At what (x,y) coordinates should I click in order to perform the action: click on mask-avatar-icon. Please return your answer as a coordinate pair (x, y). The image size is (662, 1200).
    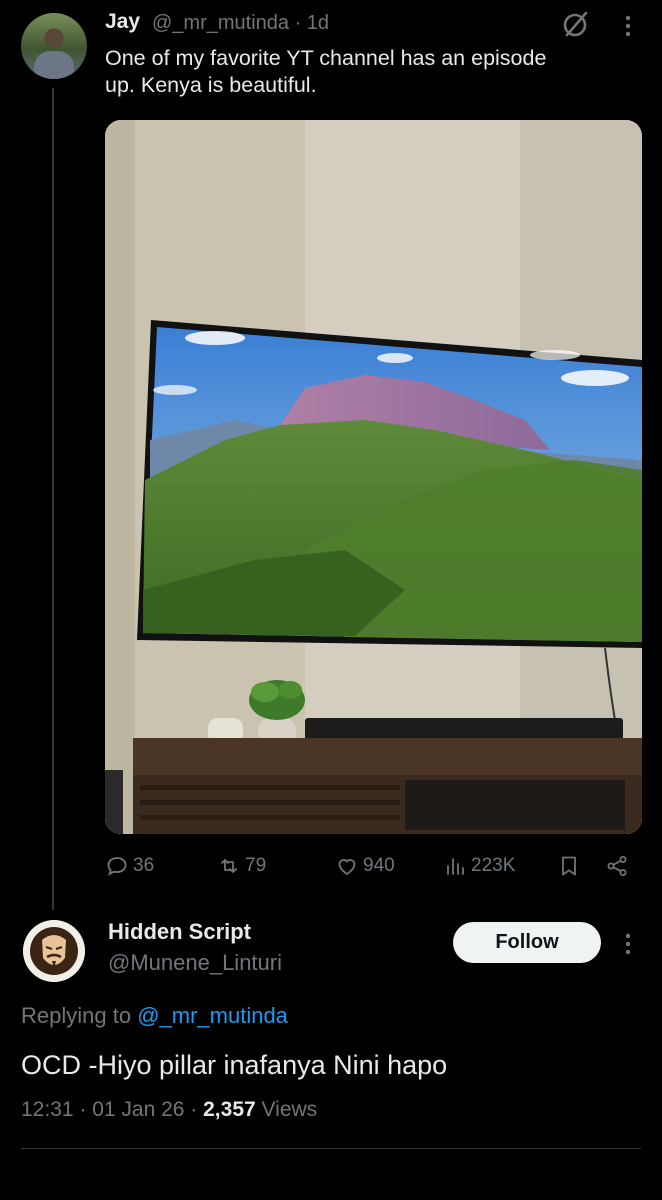
    Looking at the image, I should click on (54, 951).